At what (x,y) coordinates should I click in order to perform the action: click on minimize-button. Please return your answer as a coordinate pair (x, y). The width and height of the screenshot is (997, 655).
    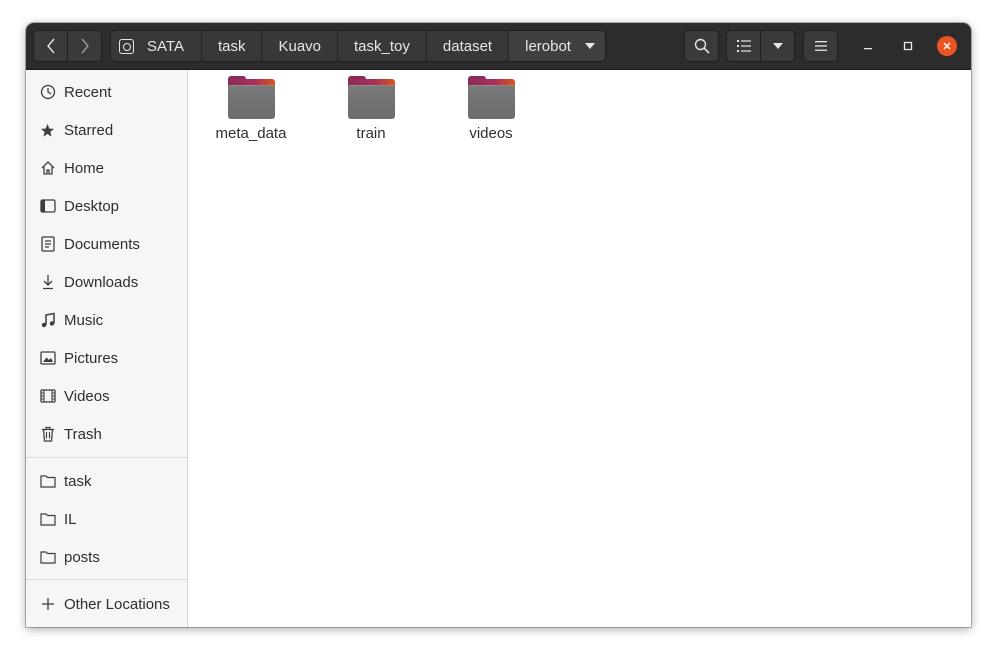
    Looking at the image, I should click on (868, 46).